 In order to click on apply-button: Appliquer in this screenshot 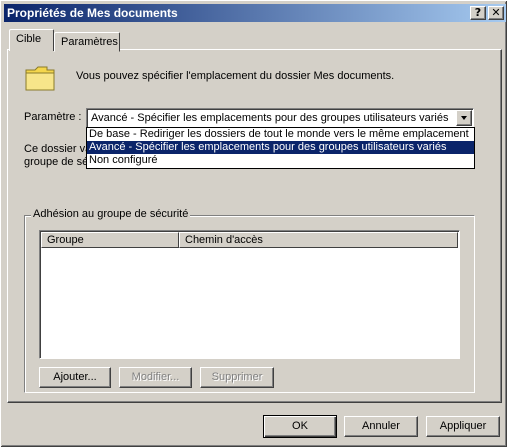, I will do `click(463, 426)`.